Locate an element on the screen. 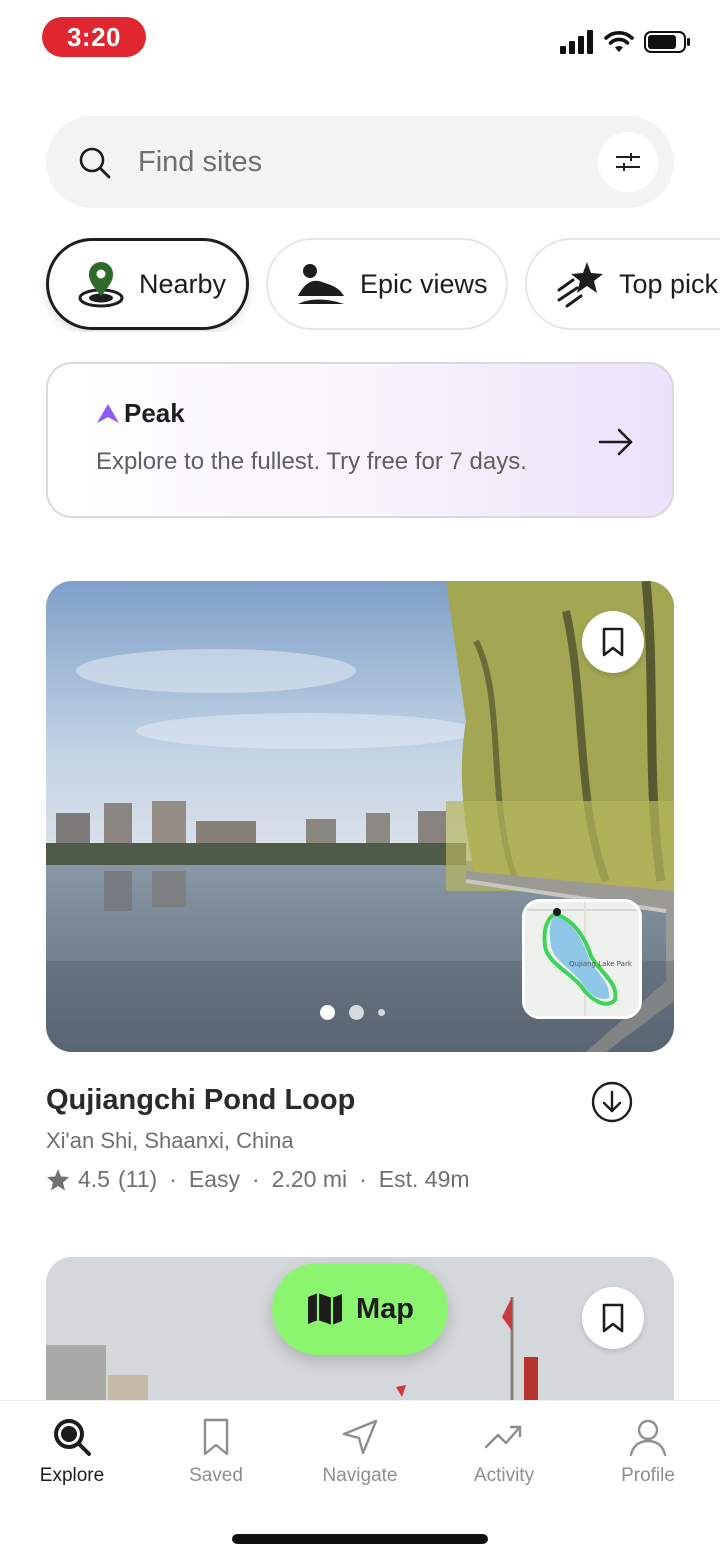 This screenshot has height=1560, width=720. image-pager-dots is located at coordinates (352, 1012).